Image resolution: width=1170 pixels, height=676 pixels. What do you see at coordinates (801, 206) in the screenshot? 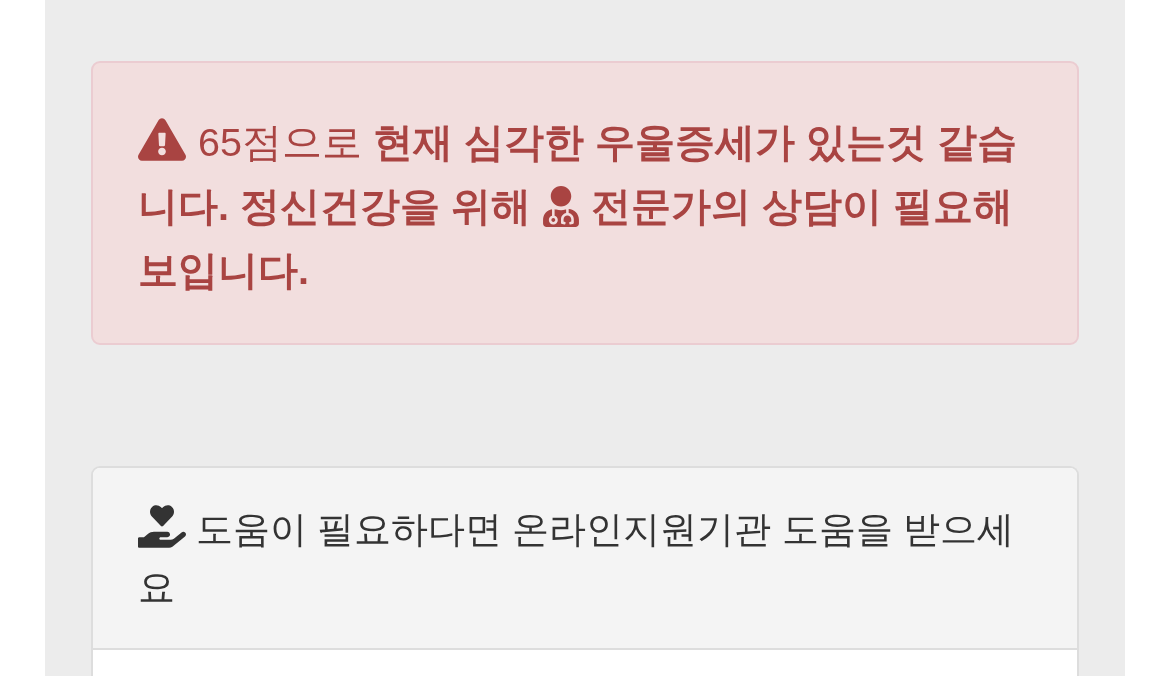
I see `alert-message: 전문가의 상담이 필요해` at bounding box center [801, 206].